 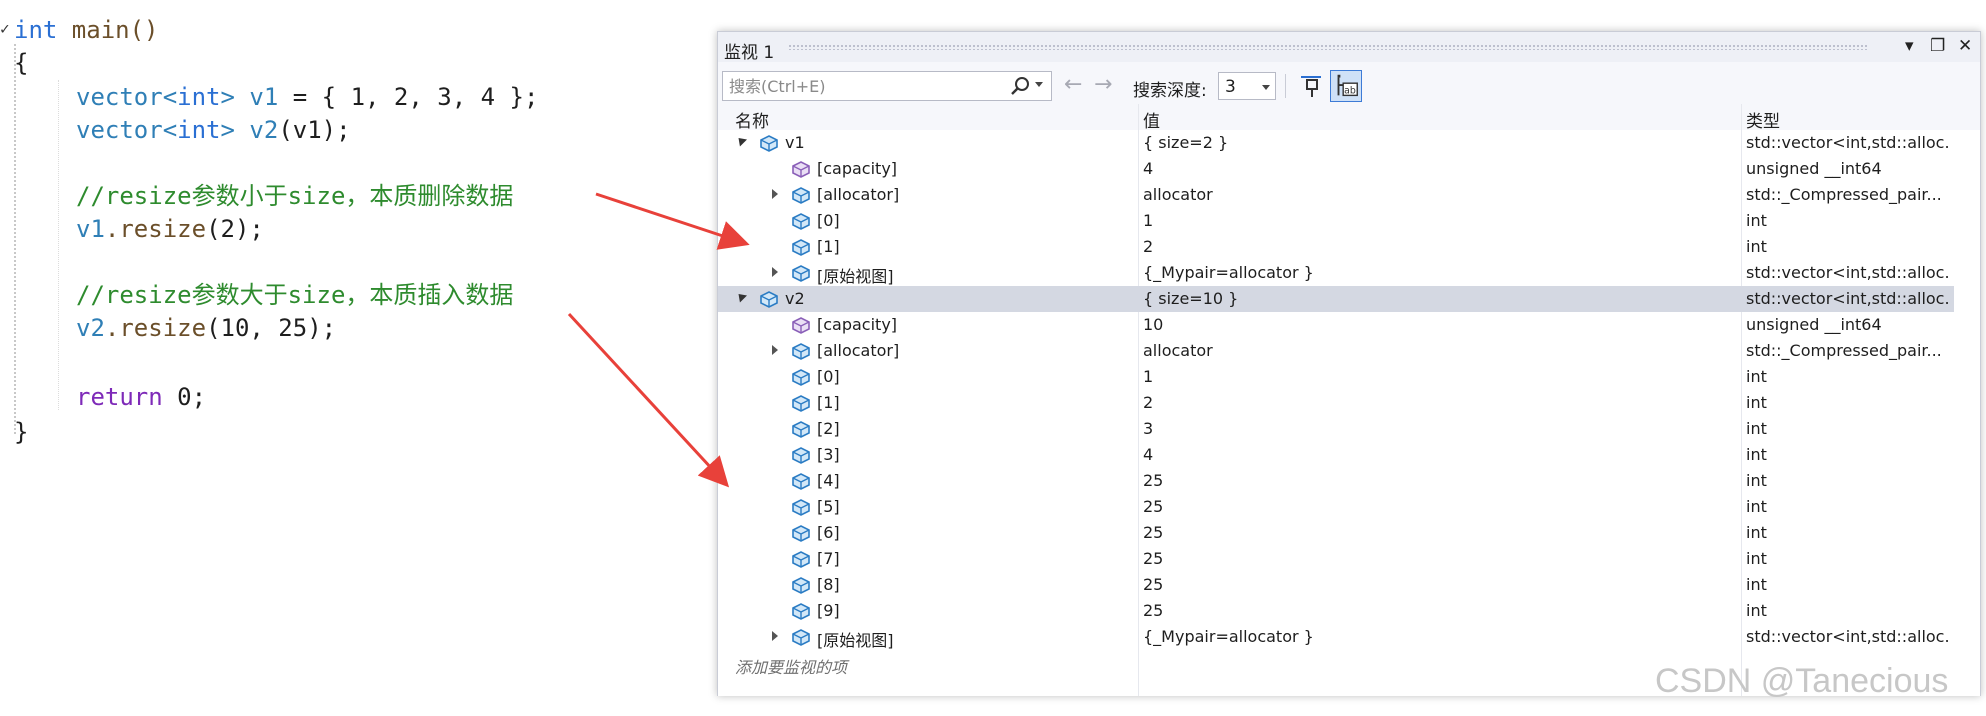 What do you see at coordinates (90, 229) in the screenshot?
I see `variable: v1` at bounding box center [90, 229].